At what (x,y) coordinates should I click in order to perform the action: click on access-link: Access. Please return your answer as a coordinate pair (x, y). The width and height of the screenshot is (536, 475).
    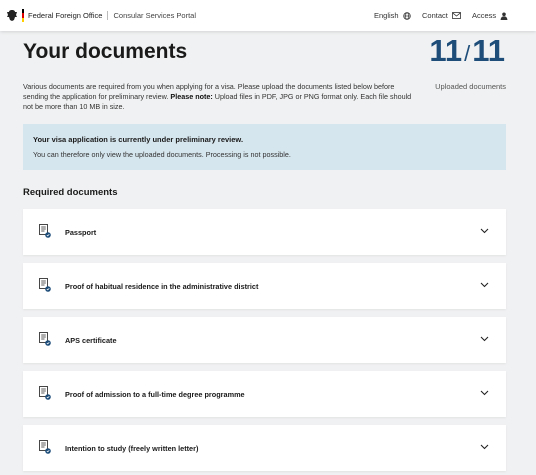
    Looking at the image, I should click on (490, 15).